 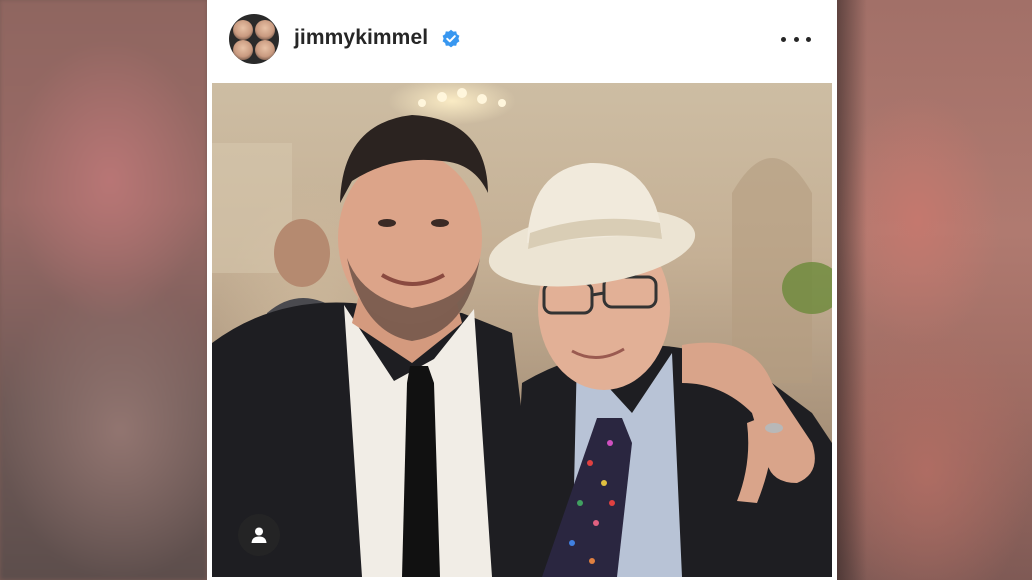 I want to click on post-header: jimmykimmel, so click(x=522, y=41).